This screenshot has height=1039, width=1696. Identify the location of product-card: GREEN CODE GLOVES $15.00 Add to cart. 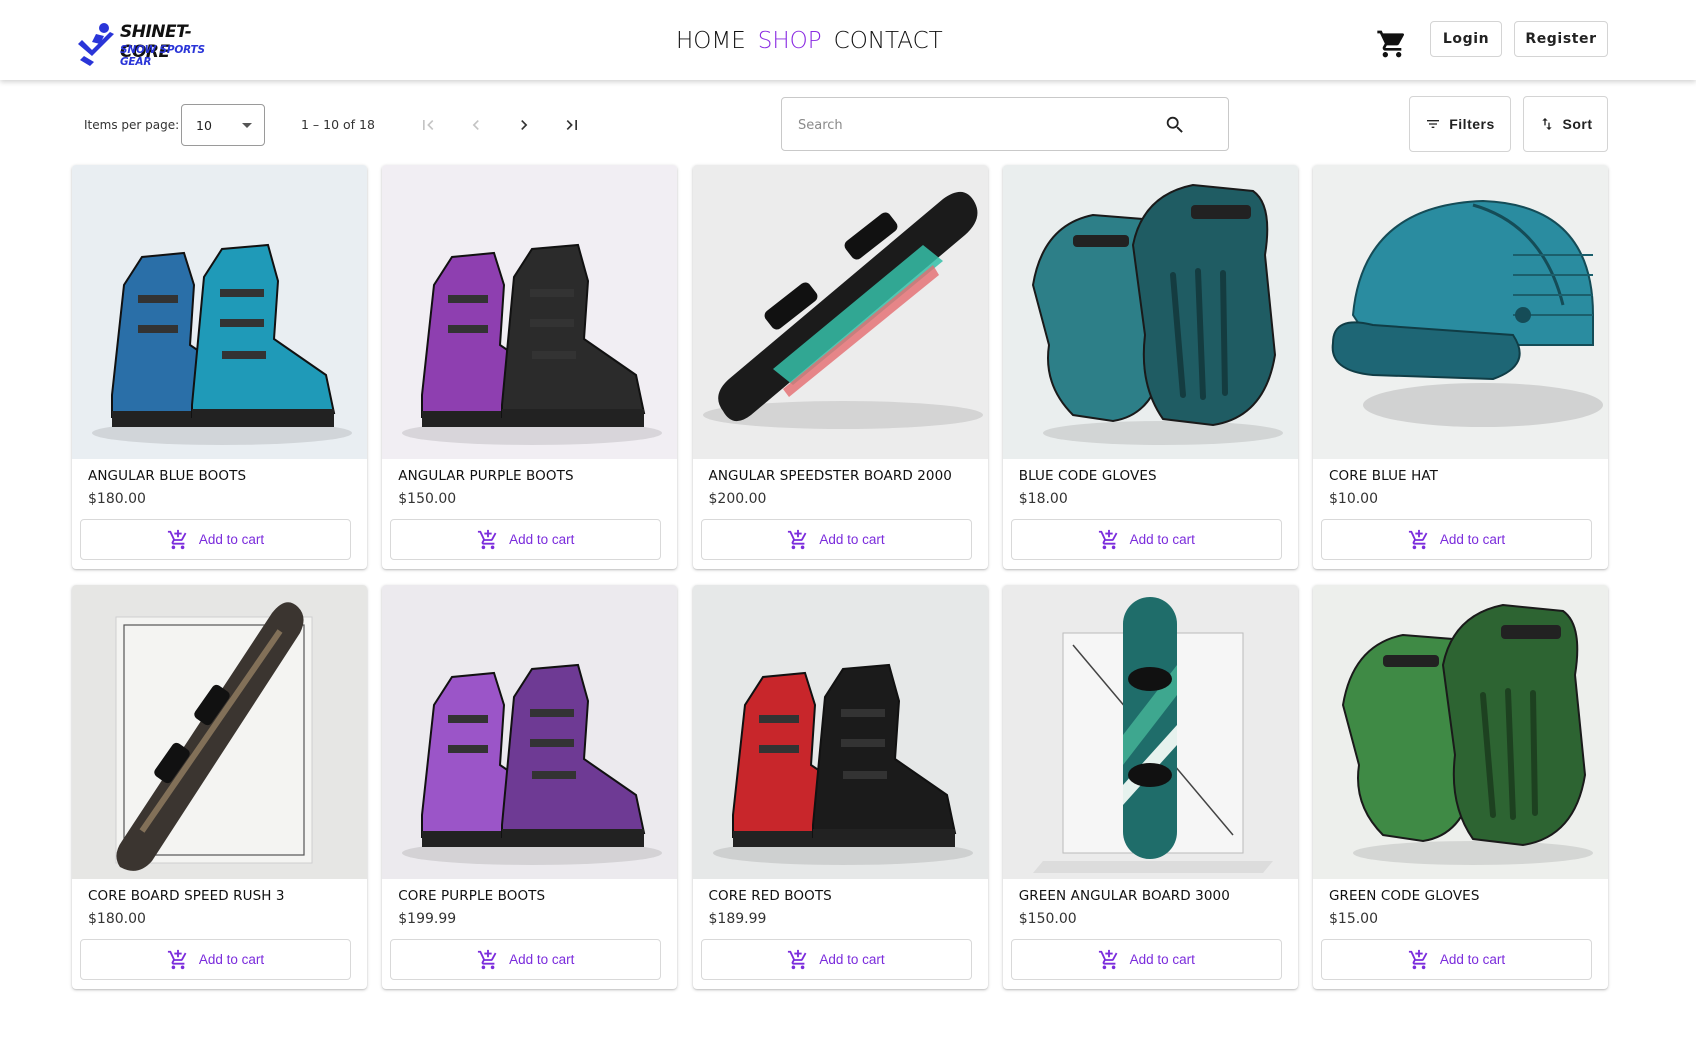
(1460, 787).